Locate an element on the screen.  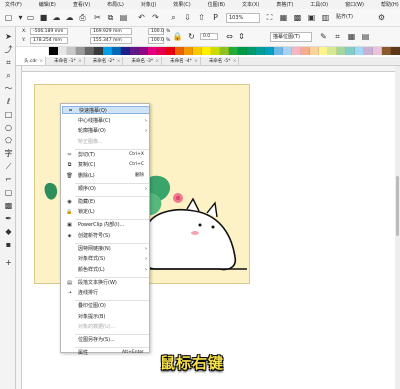
lock-ratio-icon: 🔒 is located at coordinates (177, 36).